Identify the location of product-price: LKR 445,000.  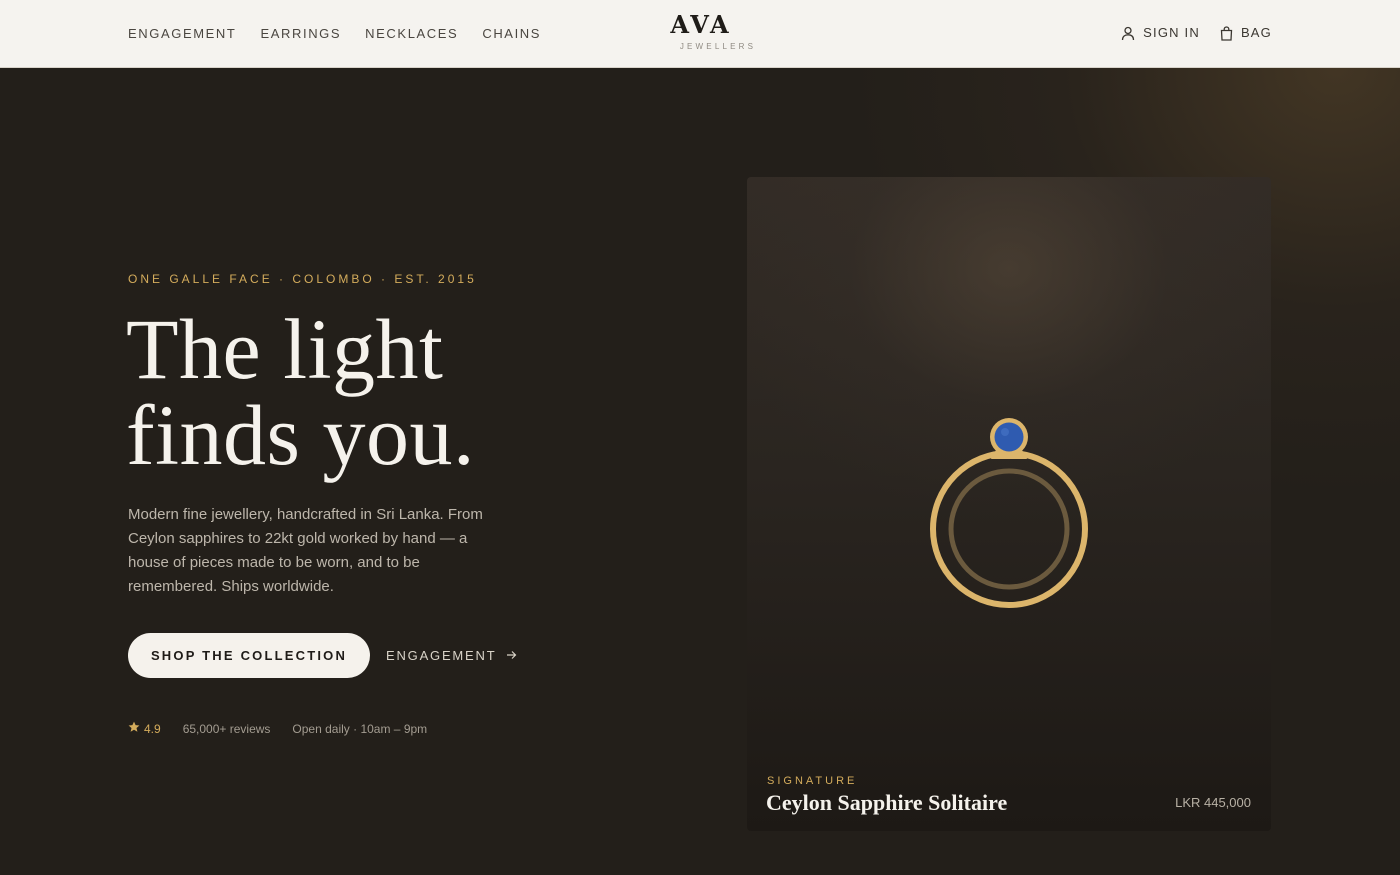
(1213, 802).